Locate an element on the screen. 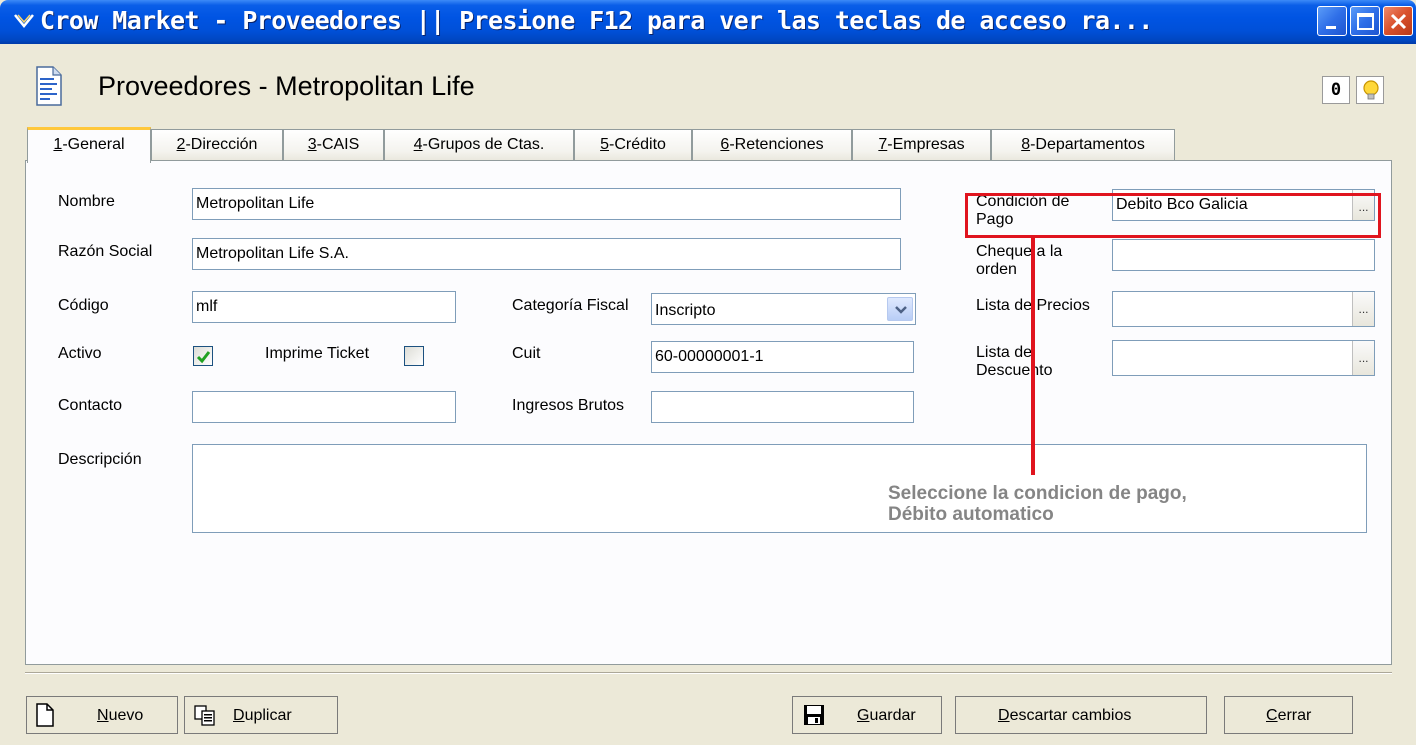 The image size is (1416, 745). new-document-icon is located at coordinates (45, 715).